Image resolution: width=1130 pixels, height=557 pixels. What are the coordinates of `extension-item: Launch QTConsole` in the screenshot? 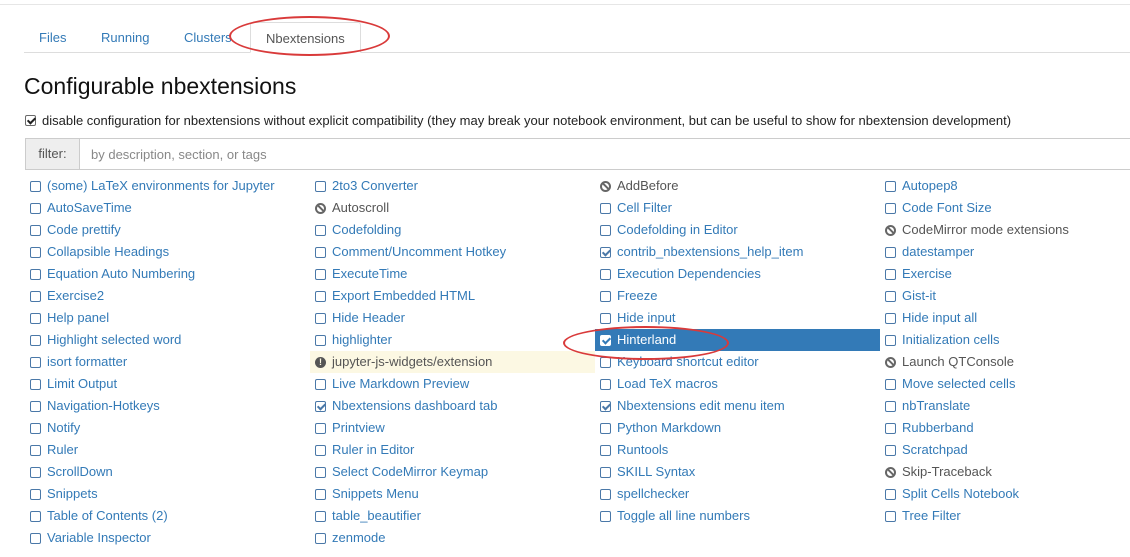 It's located at (1005, 362).